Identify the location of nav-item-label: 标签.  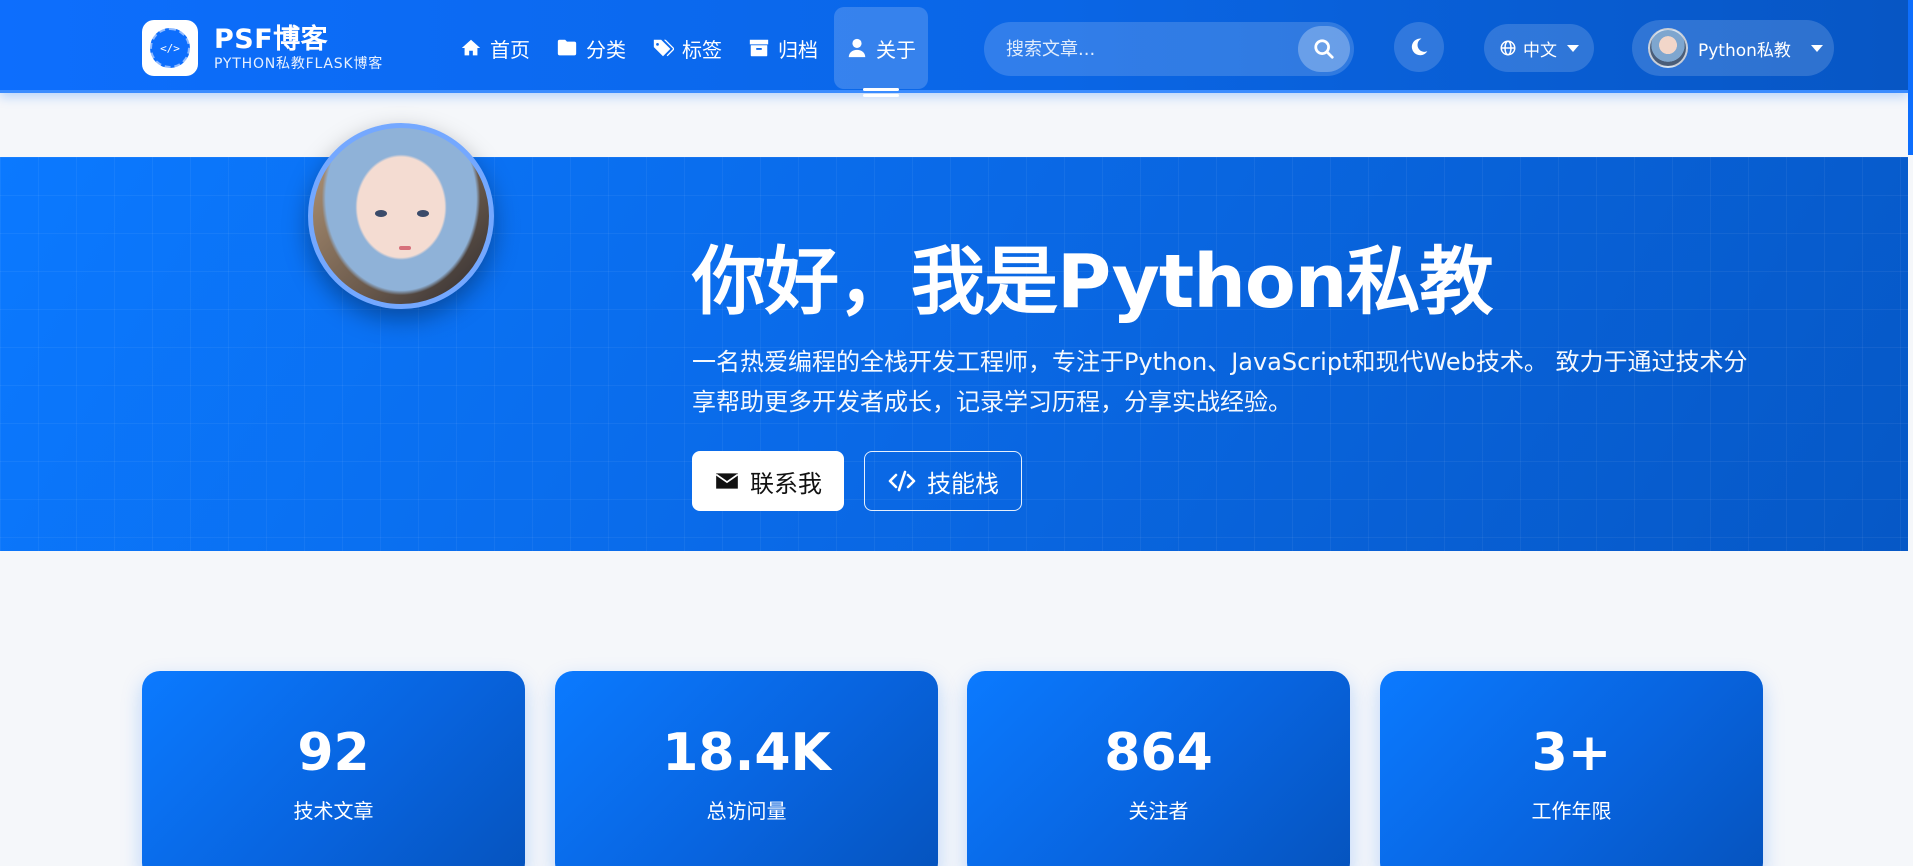
(702, 49).